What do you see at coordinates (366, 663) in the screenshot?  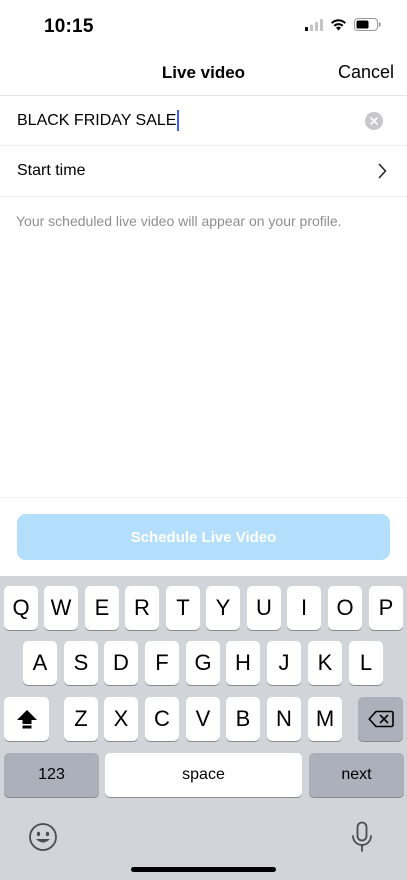 I see `key-l: L` at bounding box center [366, 663].